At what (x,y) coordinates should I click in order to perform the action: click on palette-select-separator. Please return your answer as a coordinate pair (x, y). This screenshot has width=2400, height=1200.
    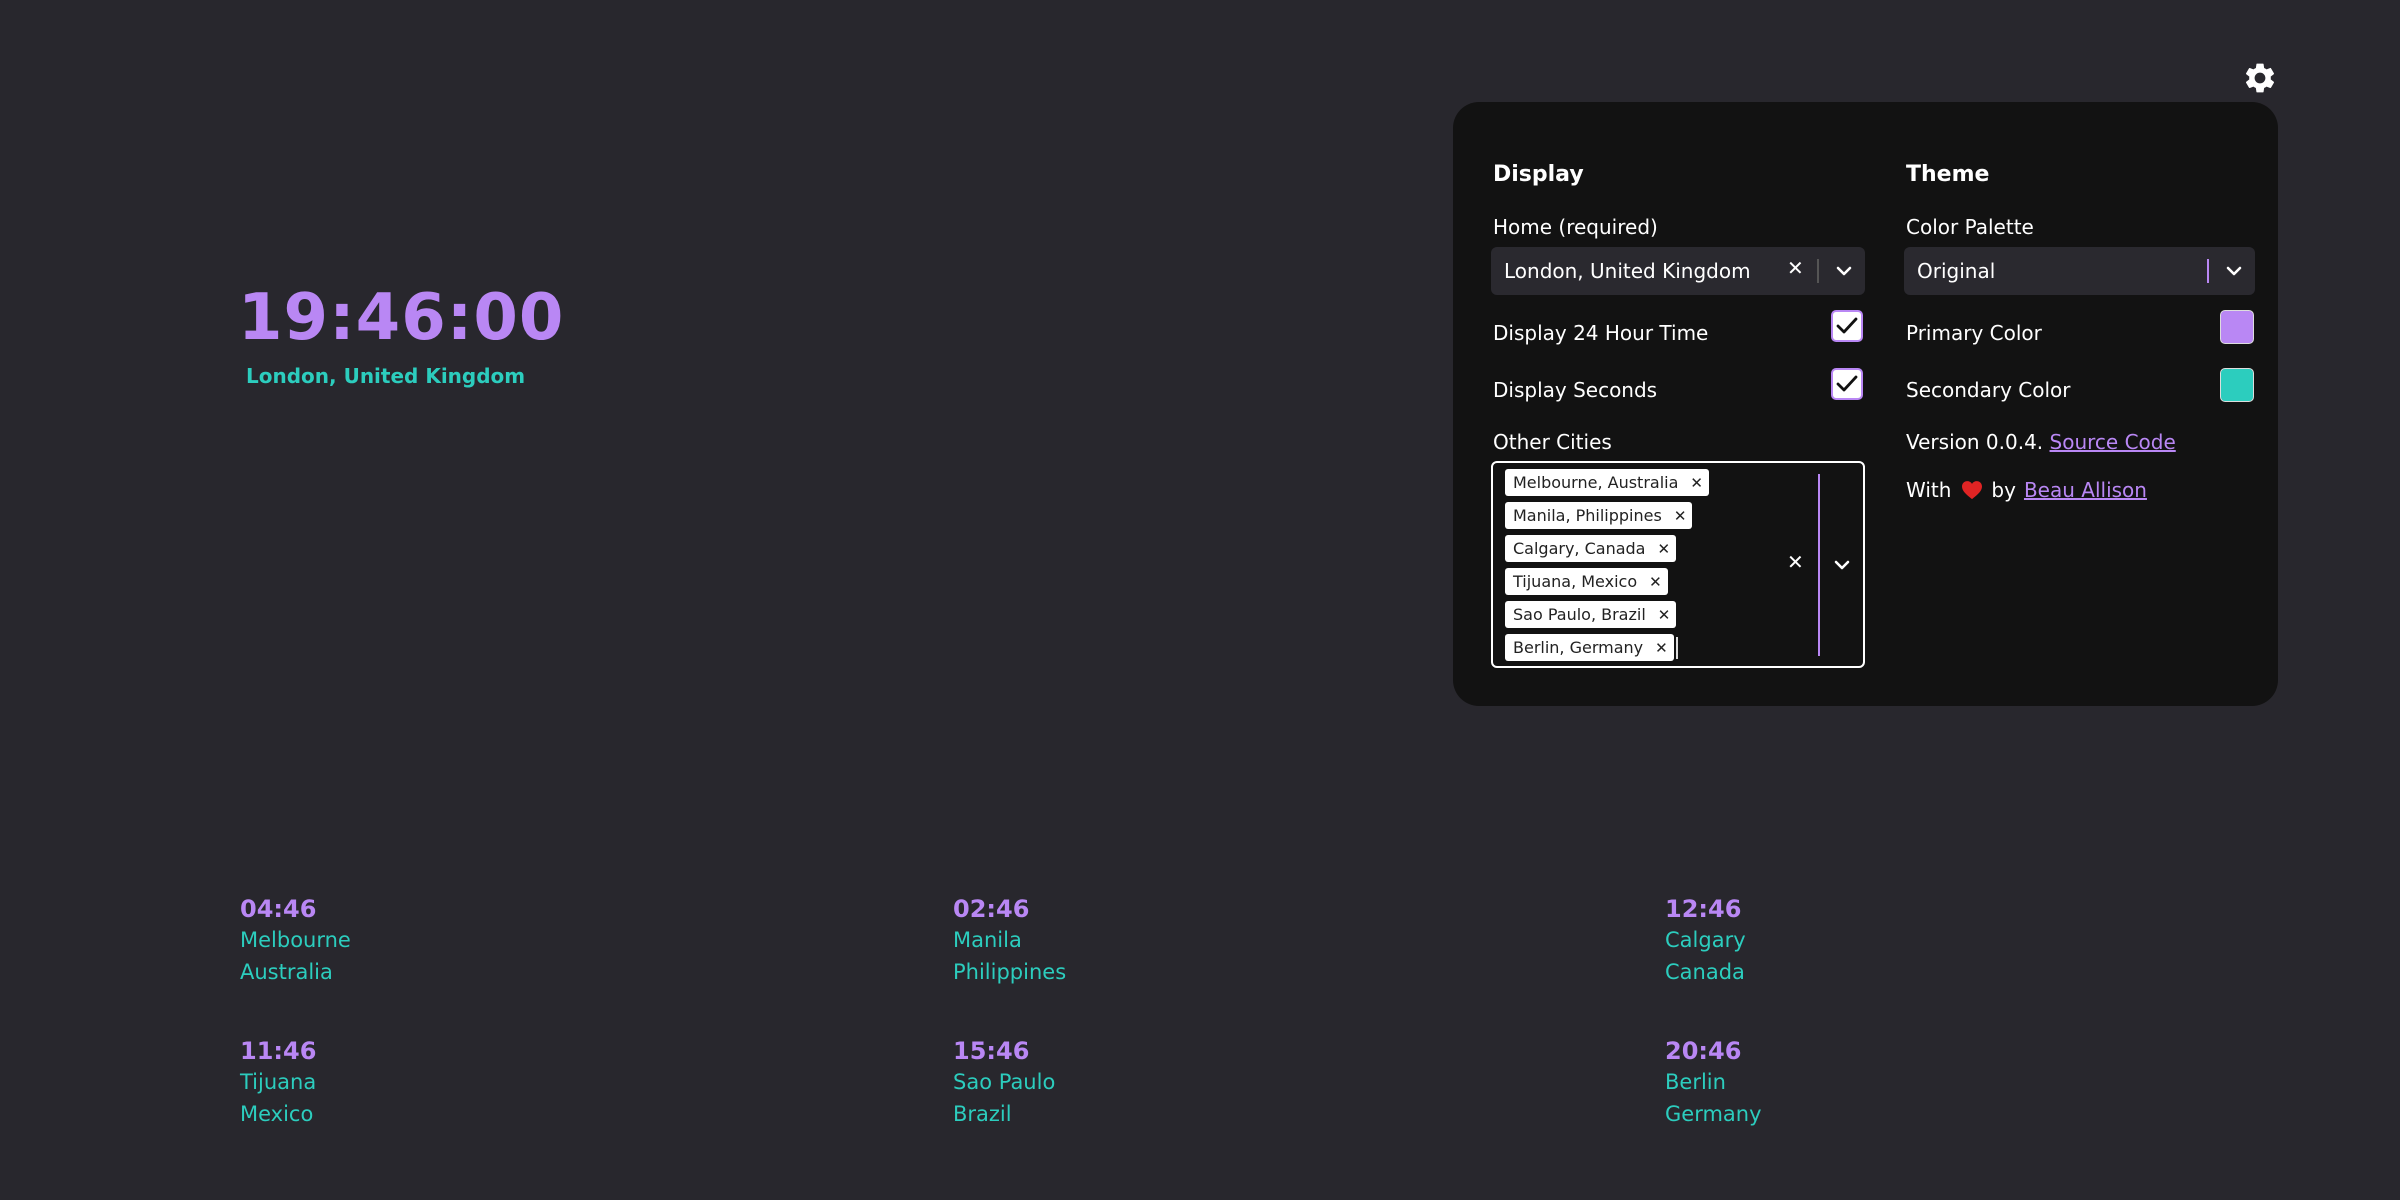
    Looking at the image, I should click on (2208, 271).